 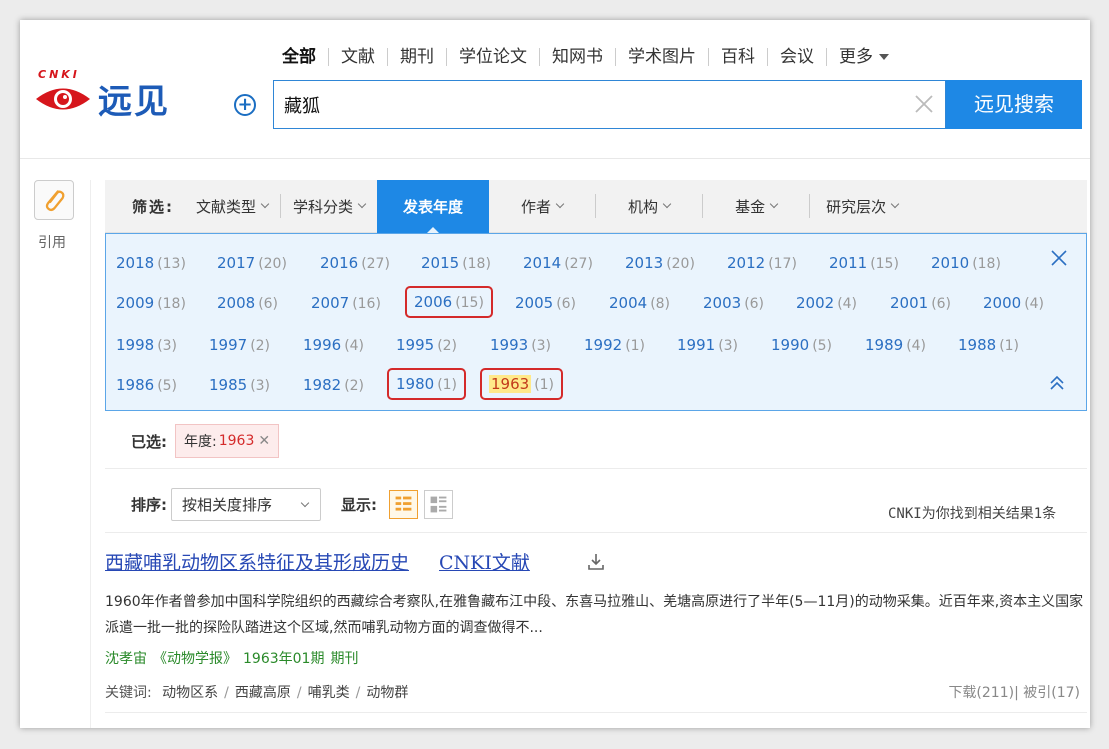 I want to click on tab-1: 文献, so click(x=357, y=57).